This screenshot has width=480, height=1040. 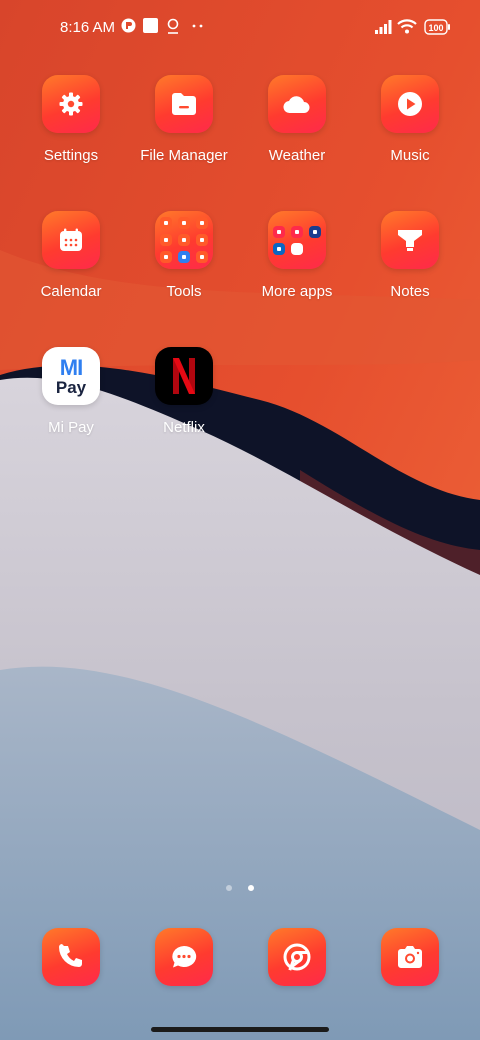 What do you see at coordinates (71, 427) in the screenshot?
I see `app-label: Mi Pay` at bounding box center [71, 427].